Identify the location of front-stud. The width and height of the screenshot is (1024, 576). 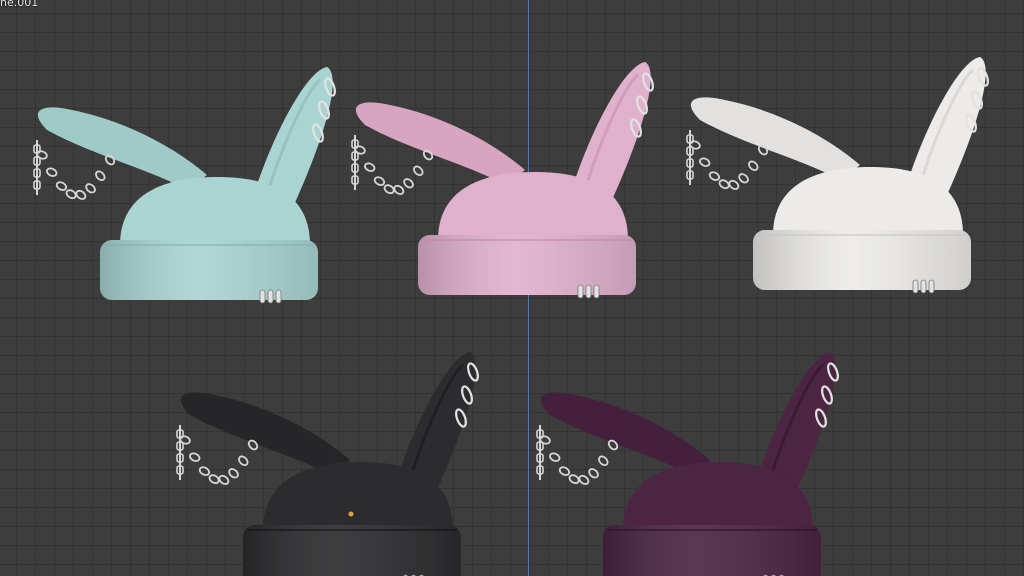
(351, 514).